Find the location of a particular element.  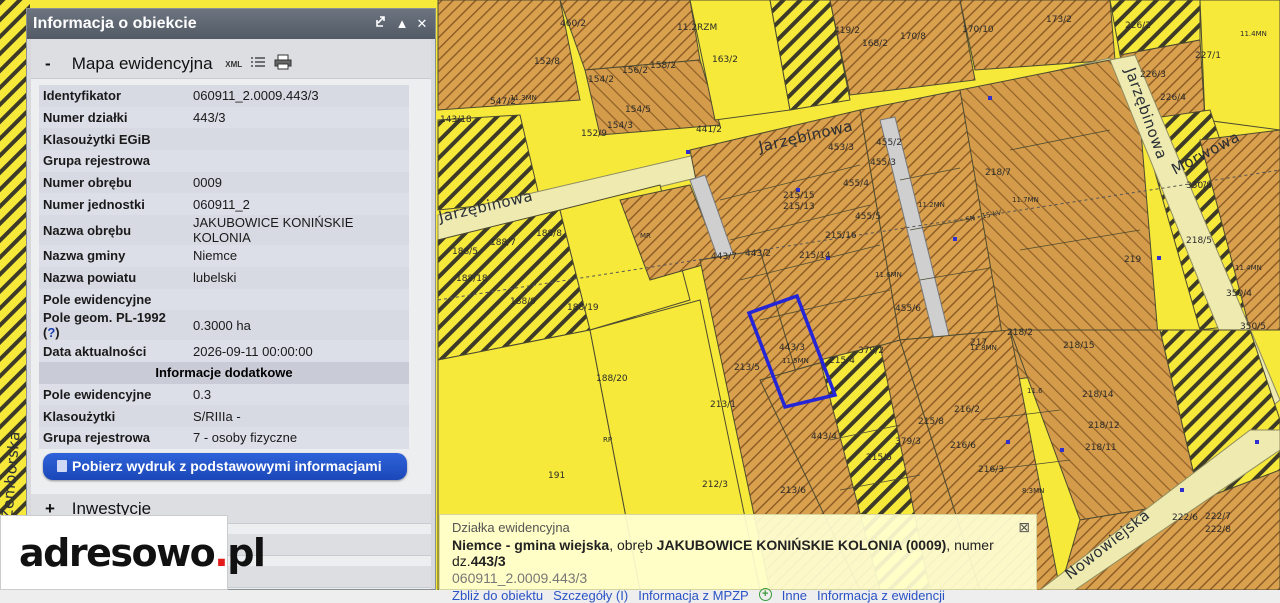

section-mapa-ewidencyjna: - Mapa ewidencyjna XML is located at coordinates (231, 64).